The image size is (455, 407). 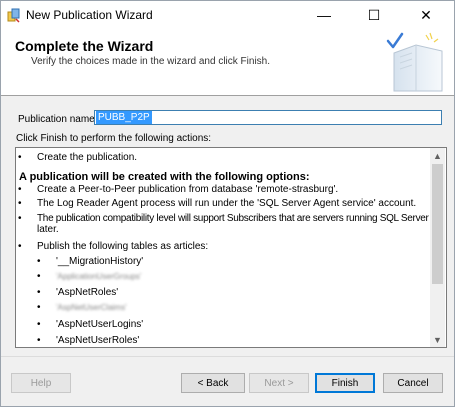 I want to click on footer-divider, so click(x=227, y=356).